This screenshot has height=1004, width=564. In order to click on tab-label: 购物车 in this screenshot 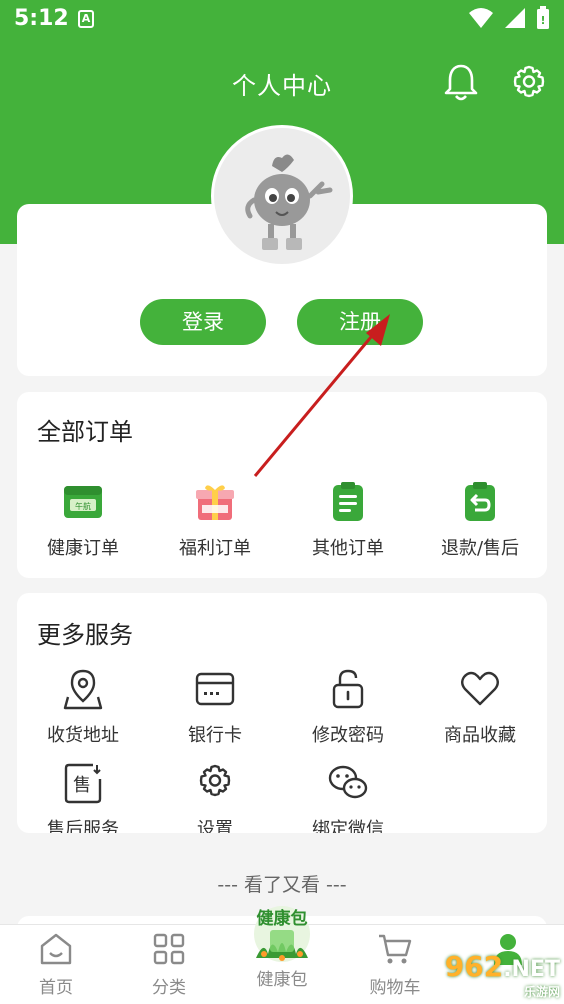, I will do `click(395, 988)`.